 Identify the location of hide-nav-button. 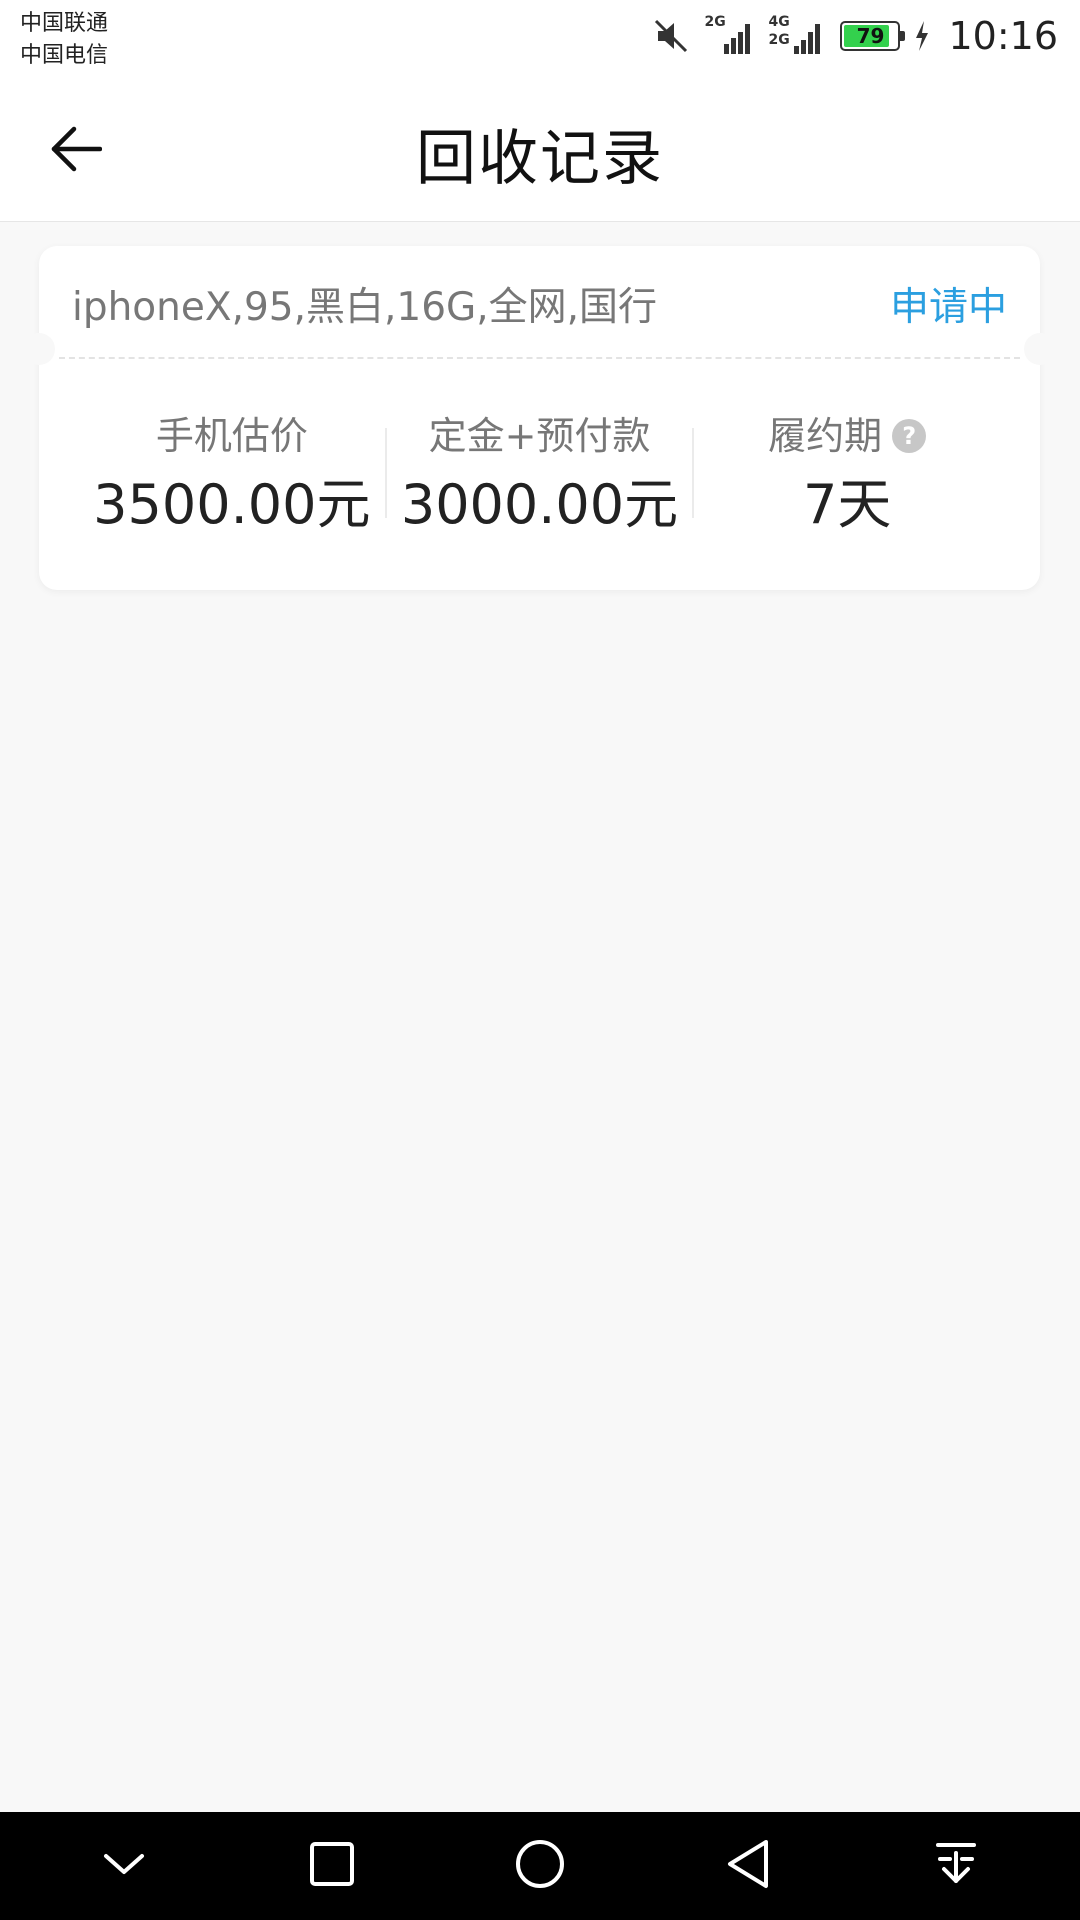
(124, 1866).